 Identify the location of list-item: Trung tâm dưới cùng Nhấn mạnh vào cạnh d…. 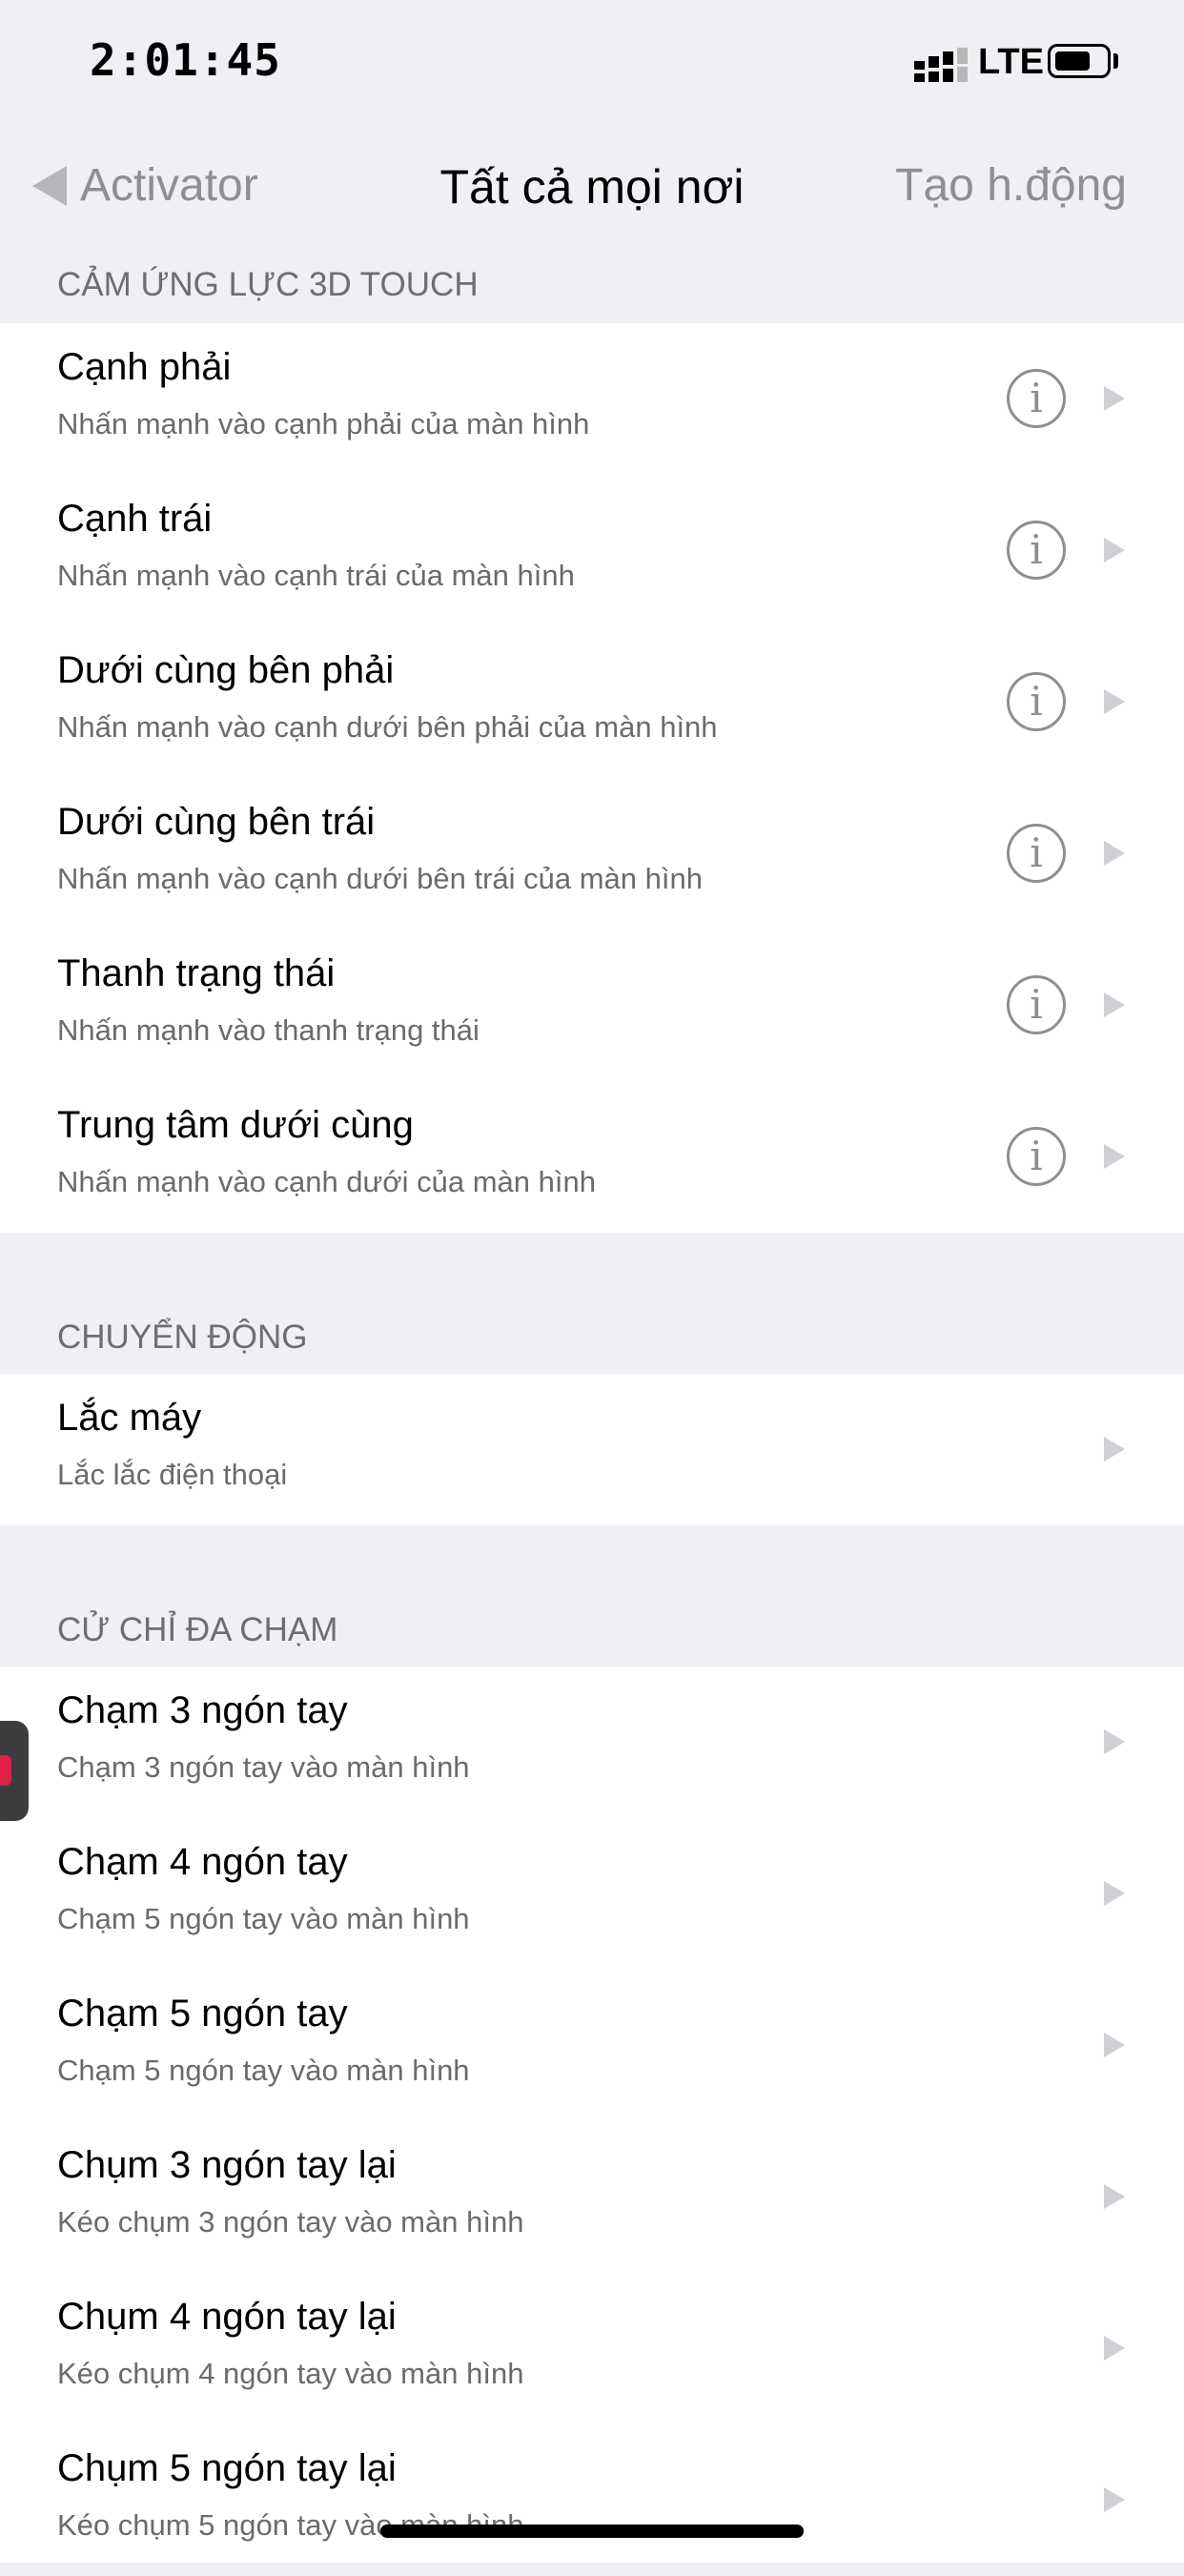
(592, 1157).